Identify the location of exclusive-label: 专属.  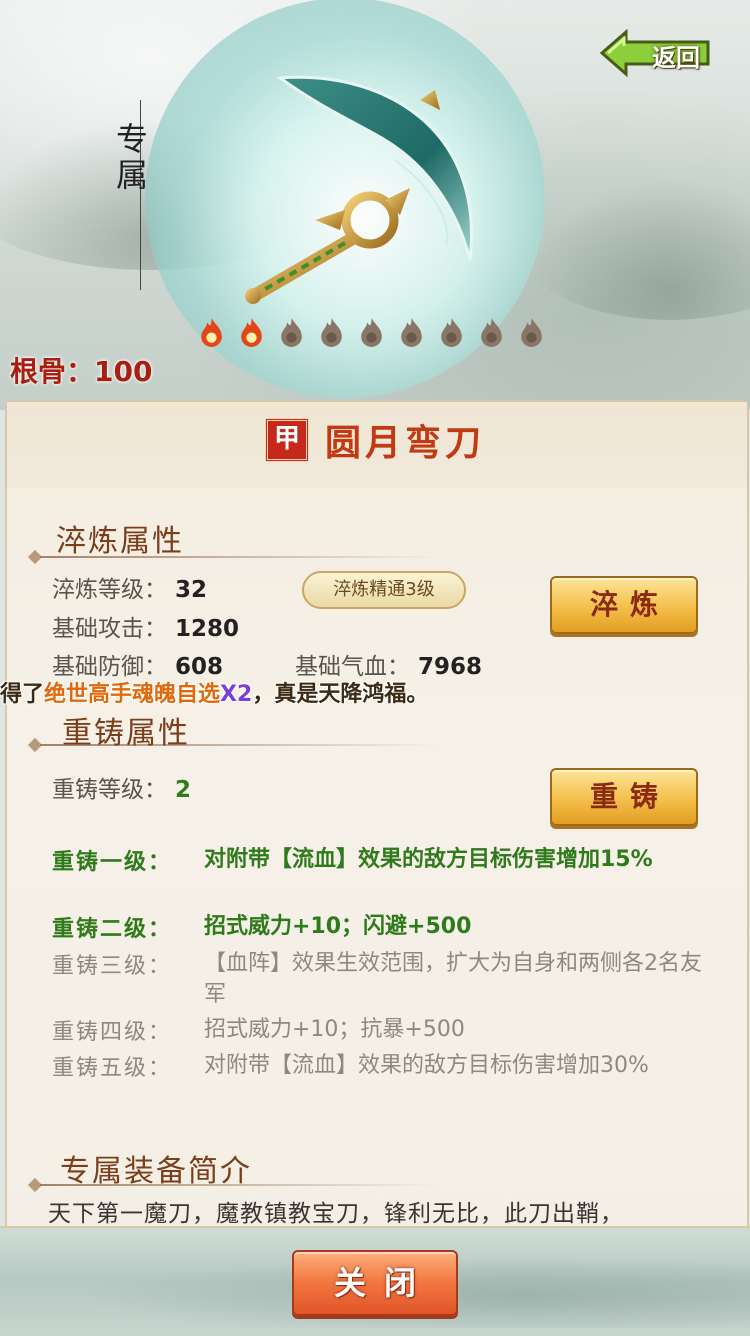
(135, 195).